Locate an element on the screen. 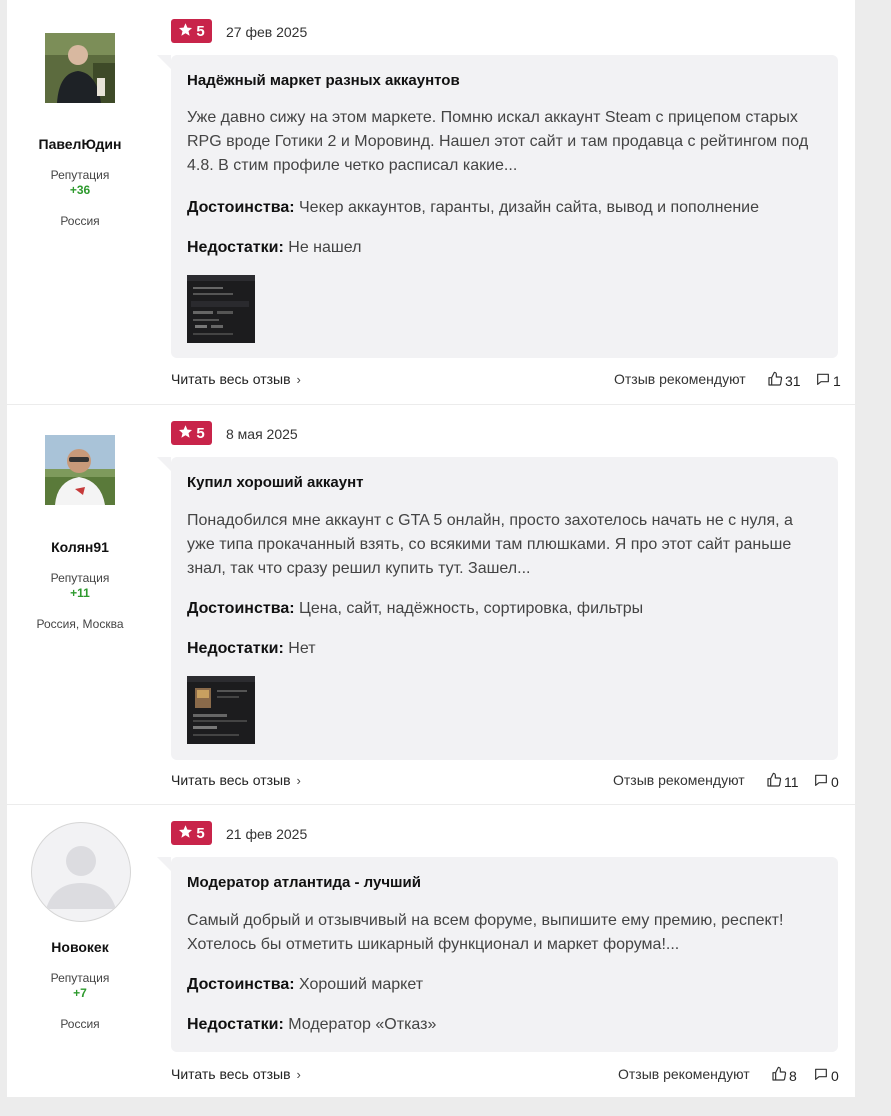 The height and width of the screenshot is (1116, 891). cons-text: Модератор «Отказ» is located at coordinates (362, 1024).